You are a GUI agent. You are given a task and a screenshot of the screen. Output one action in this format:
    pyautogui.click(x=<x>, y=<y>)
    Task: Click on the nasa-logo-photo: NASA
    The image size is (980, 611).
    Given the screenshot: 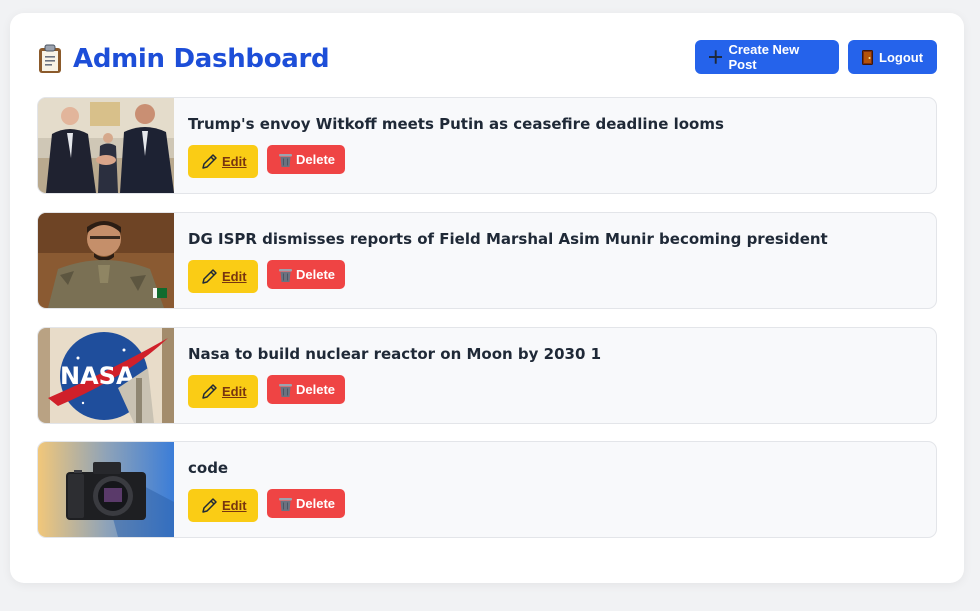 What is the action you would take?
    pyautogui.click(x=106, y=375)
    